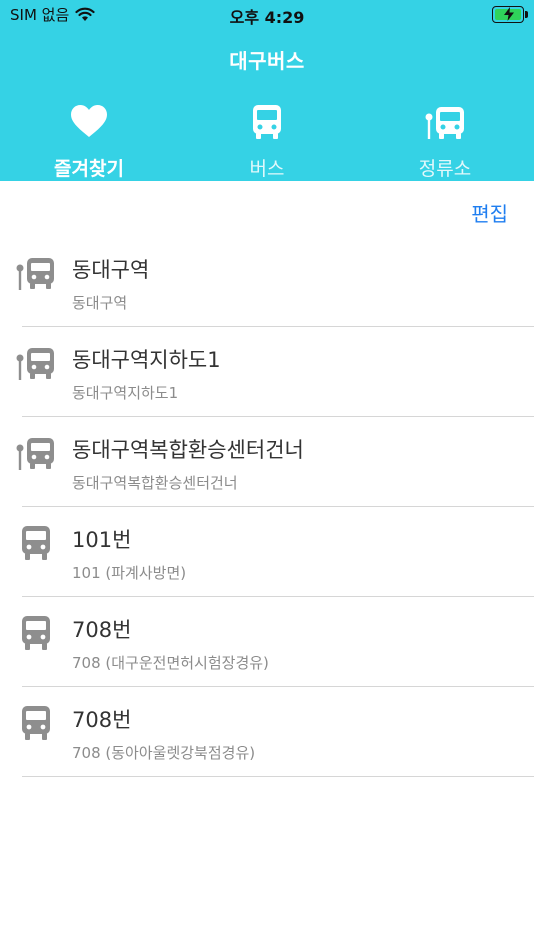  I want to click on tab-label: 정류소, so click(445, 169).